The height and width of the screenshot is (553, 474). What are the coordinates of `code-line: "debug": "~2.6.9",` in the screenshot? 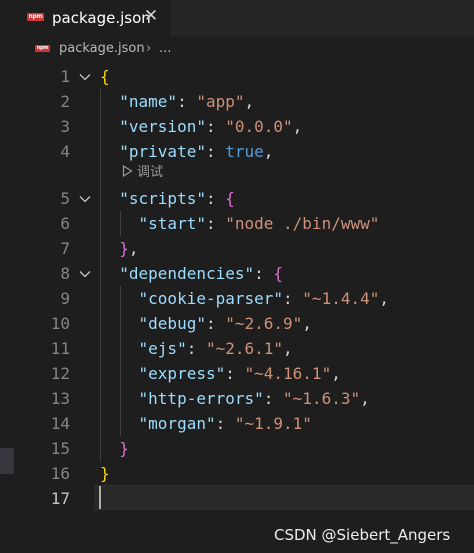 It's located at (206, 323).